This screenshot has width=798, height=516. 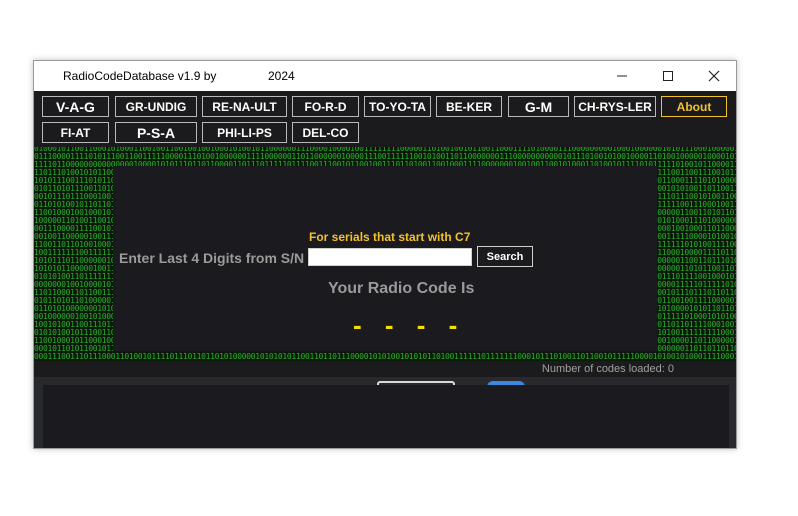 What do you see at coordinates (385, 369) in the screenshot?
I see `status-bar: Number of codes loaded: 0` at bounding box center [385, 369].